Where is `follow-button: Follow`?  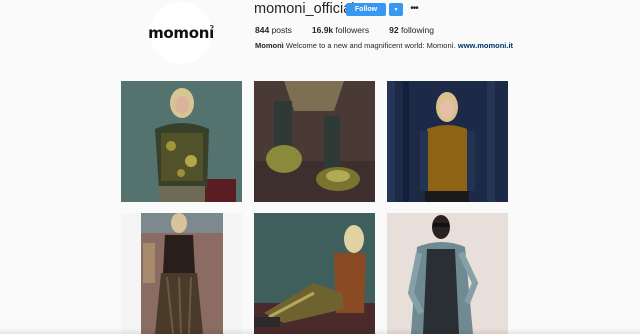
follow-button: Follow is located at coordinates (366, 9).